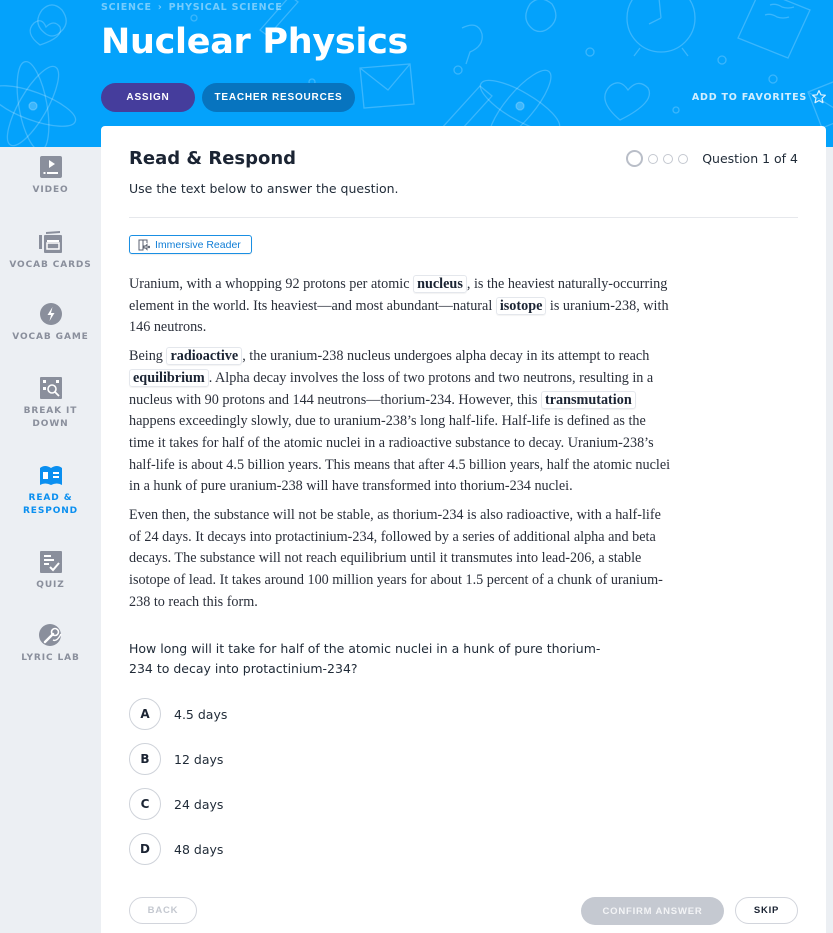  What do you see at coordinates (201, 714) in the screenshot?
I see `option-text: 4.5 days` at bounding box center [201, 714].